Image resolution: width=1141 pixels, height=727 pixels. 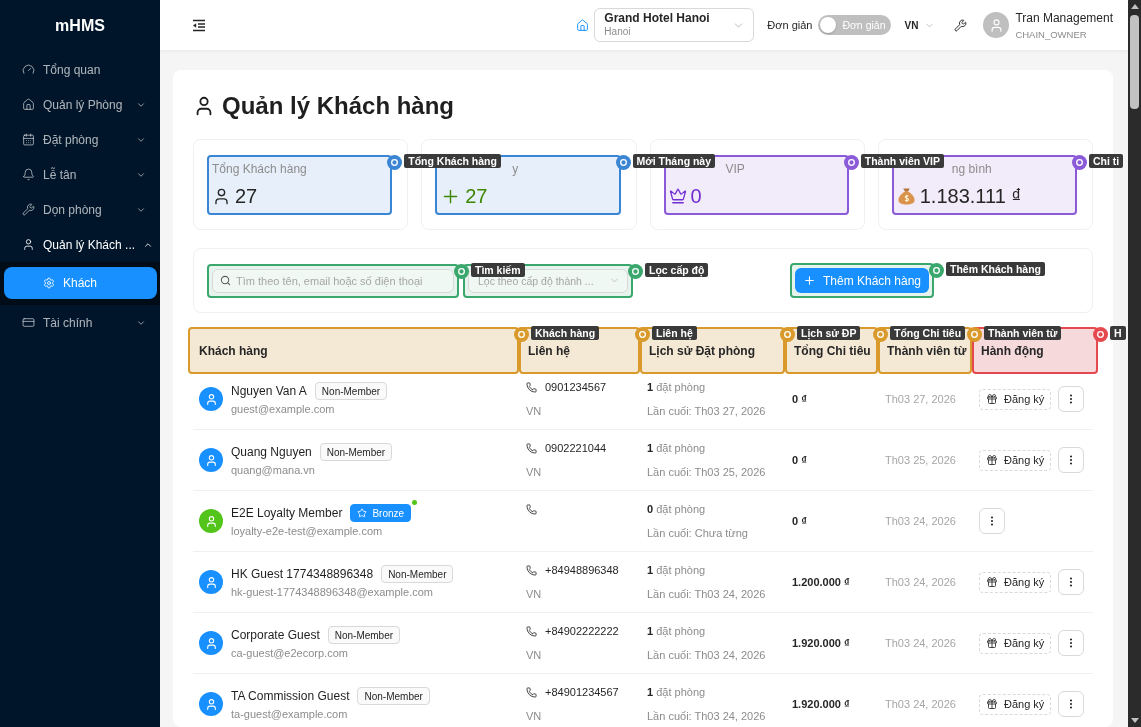 I want to click on last-booking: Lần cuối: Th03 25, 2026, so click(x=706, y=472).